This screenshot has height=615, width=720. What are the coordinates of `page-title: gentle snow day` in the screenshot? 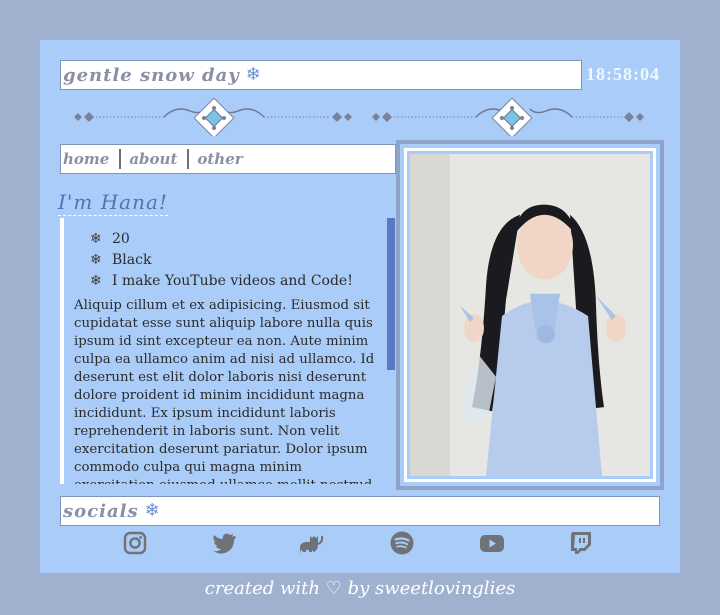 It's located at (151, 75).